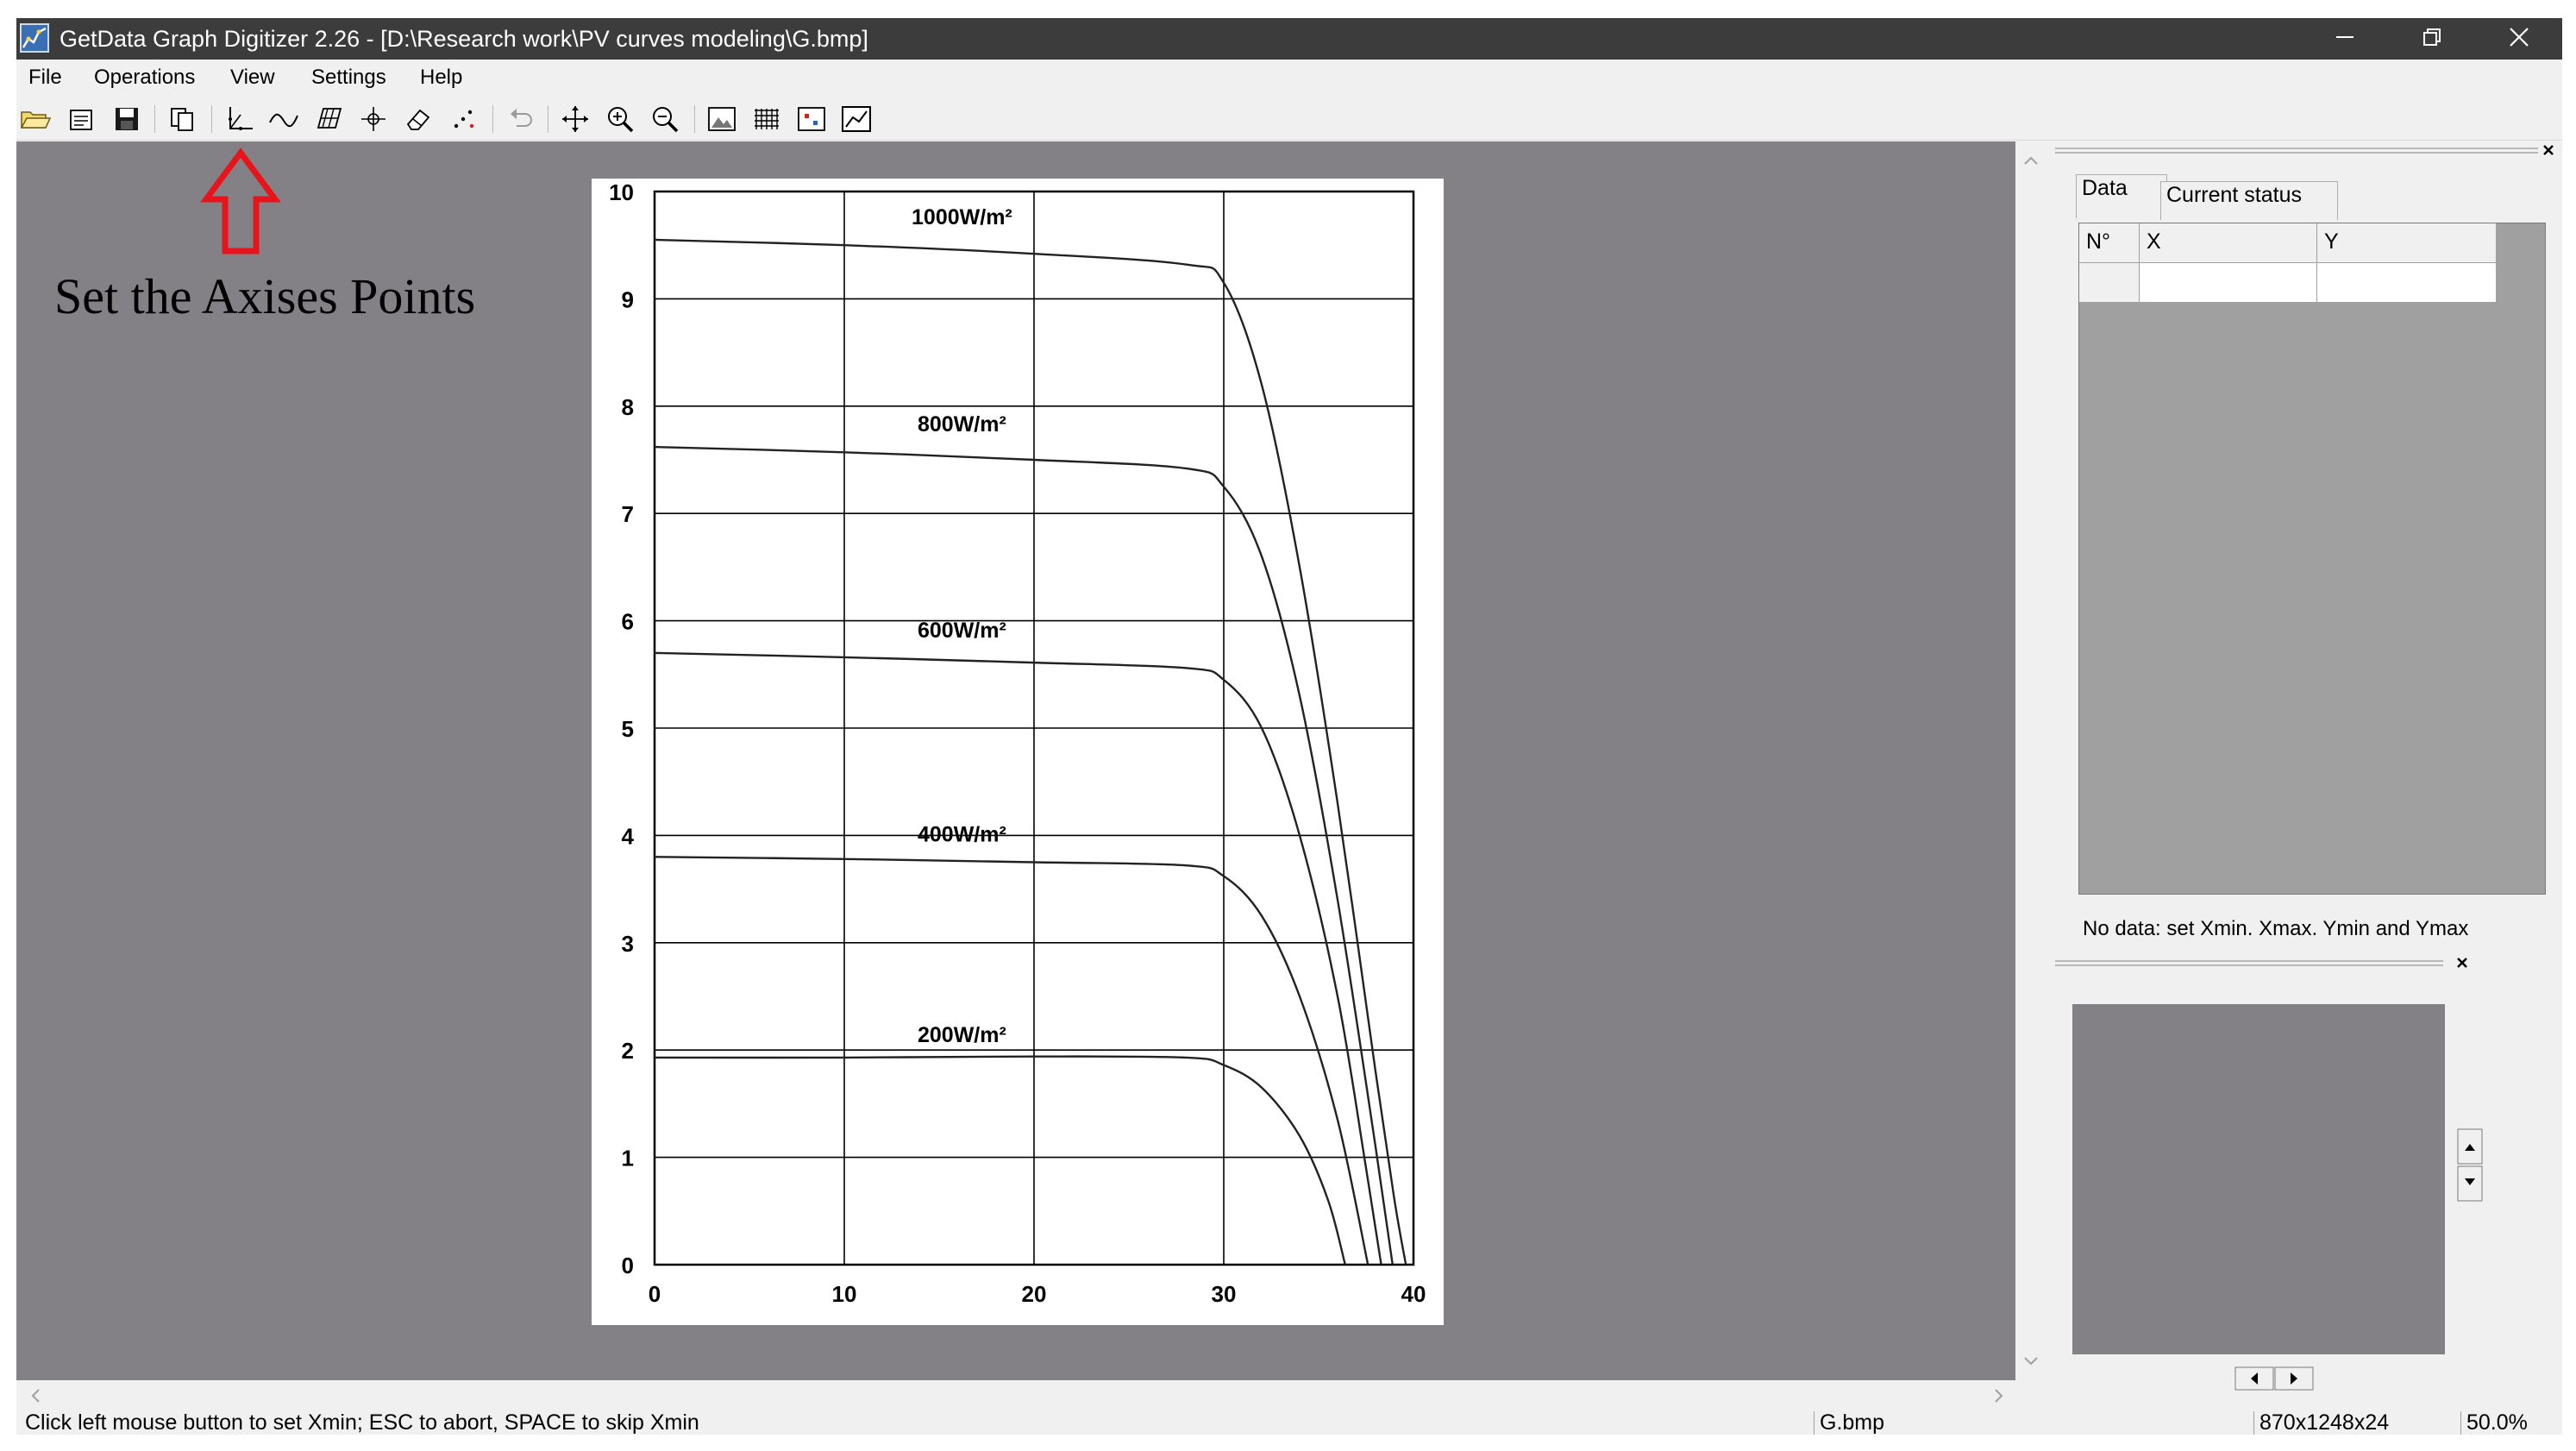 The image size is (2576, 1451). What do you see at coordinates (2249, 200) in the screenshot?
I see `tab-current-status: Current status` at bounding box center [2249, 200].